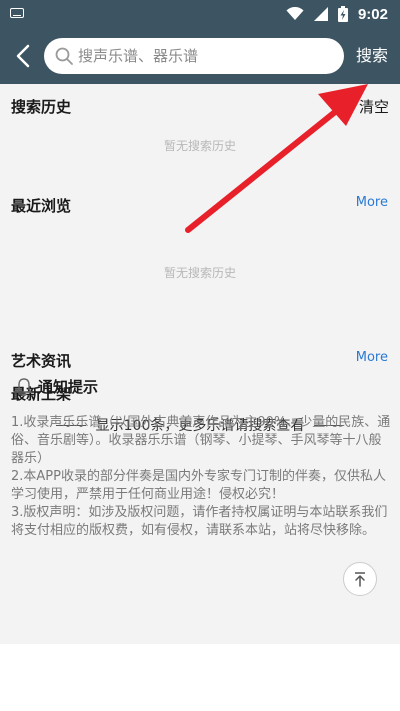 The width and height of the screenshot is (400, 711). What do you see at coordinates (372, 56) in the screenshot?
I see `search-button: 搜索` at bounding box center [372, 56].